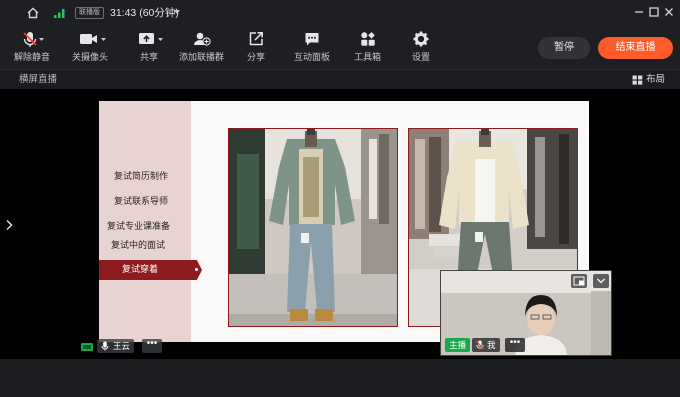 This screenshot has height=397, width=680. Describe the element at coordinates (140, 270) in the screenshot. I see `slide-menu-active-item: 复试穿着` at that location.